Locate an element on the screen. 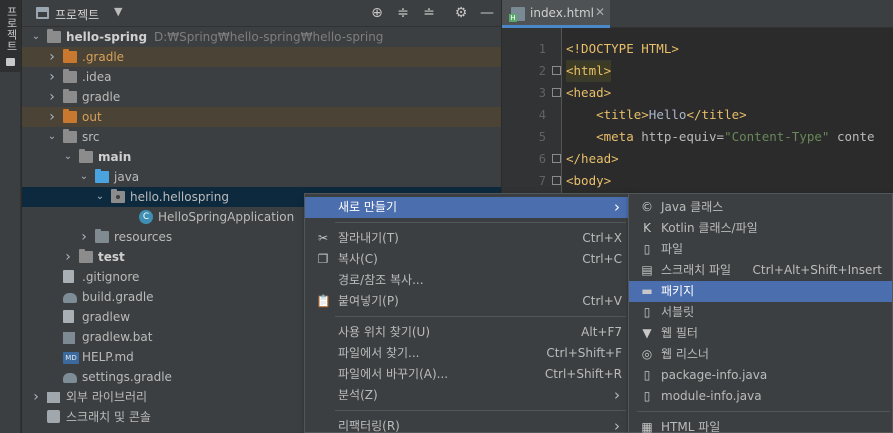  servlet-icon: ▯ is located at coordinates (647, 312).